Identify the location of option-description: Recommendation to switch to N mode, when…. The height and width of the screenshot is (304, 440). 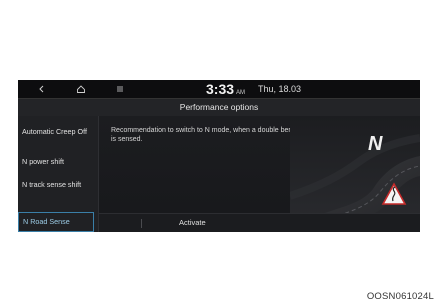
(211, 135).